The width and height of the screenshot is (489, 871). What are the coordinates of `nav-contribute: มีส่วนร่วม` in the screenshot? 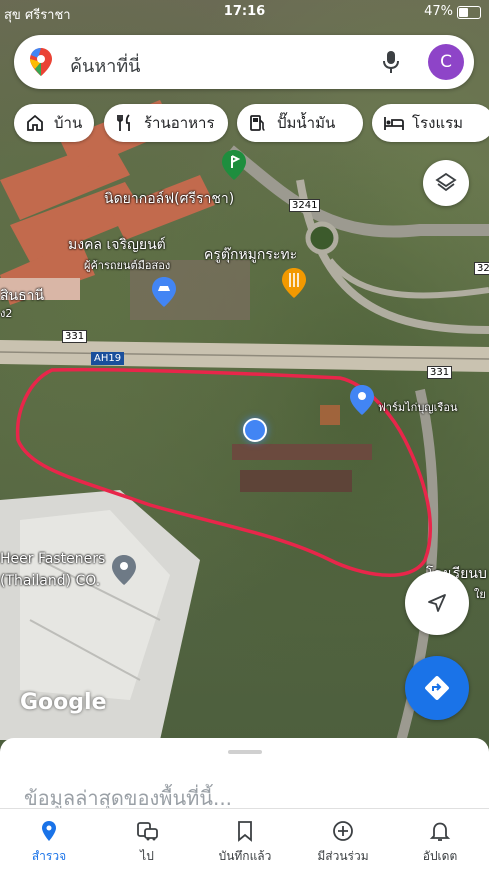 It's located at (343, 840).